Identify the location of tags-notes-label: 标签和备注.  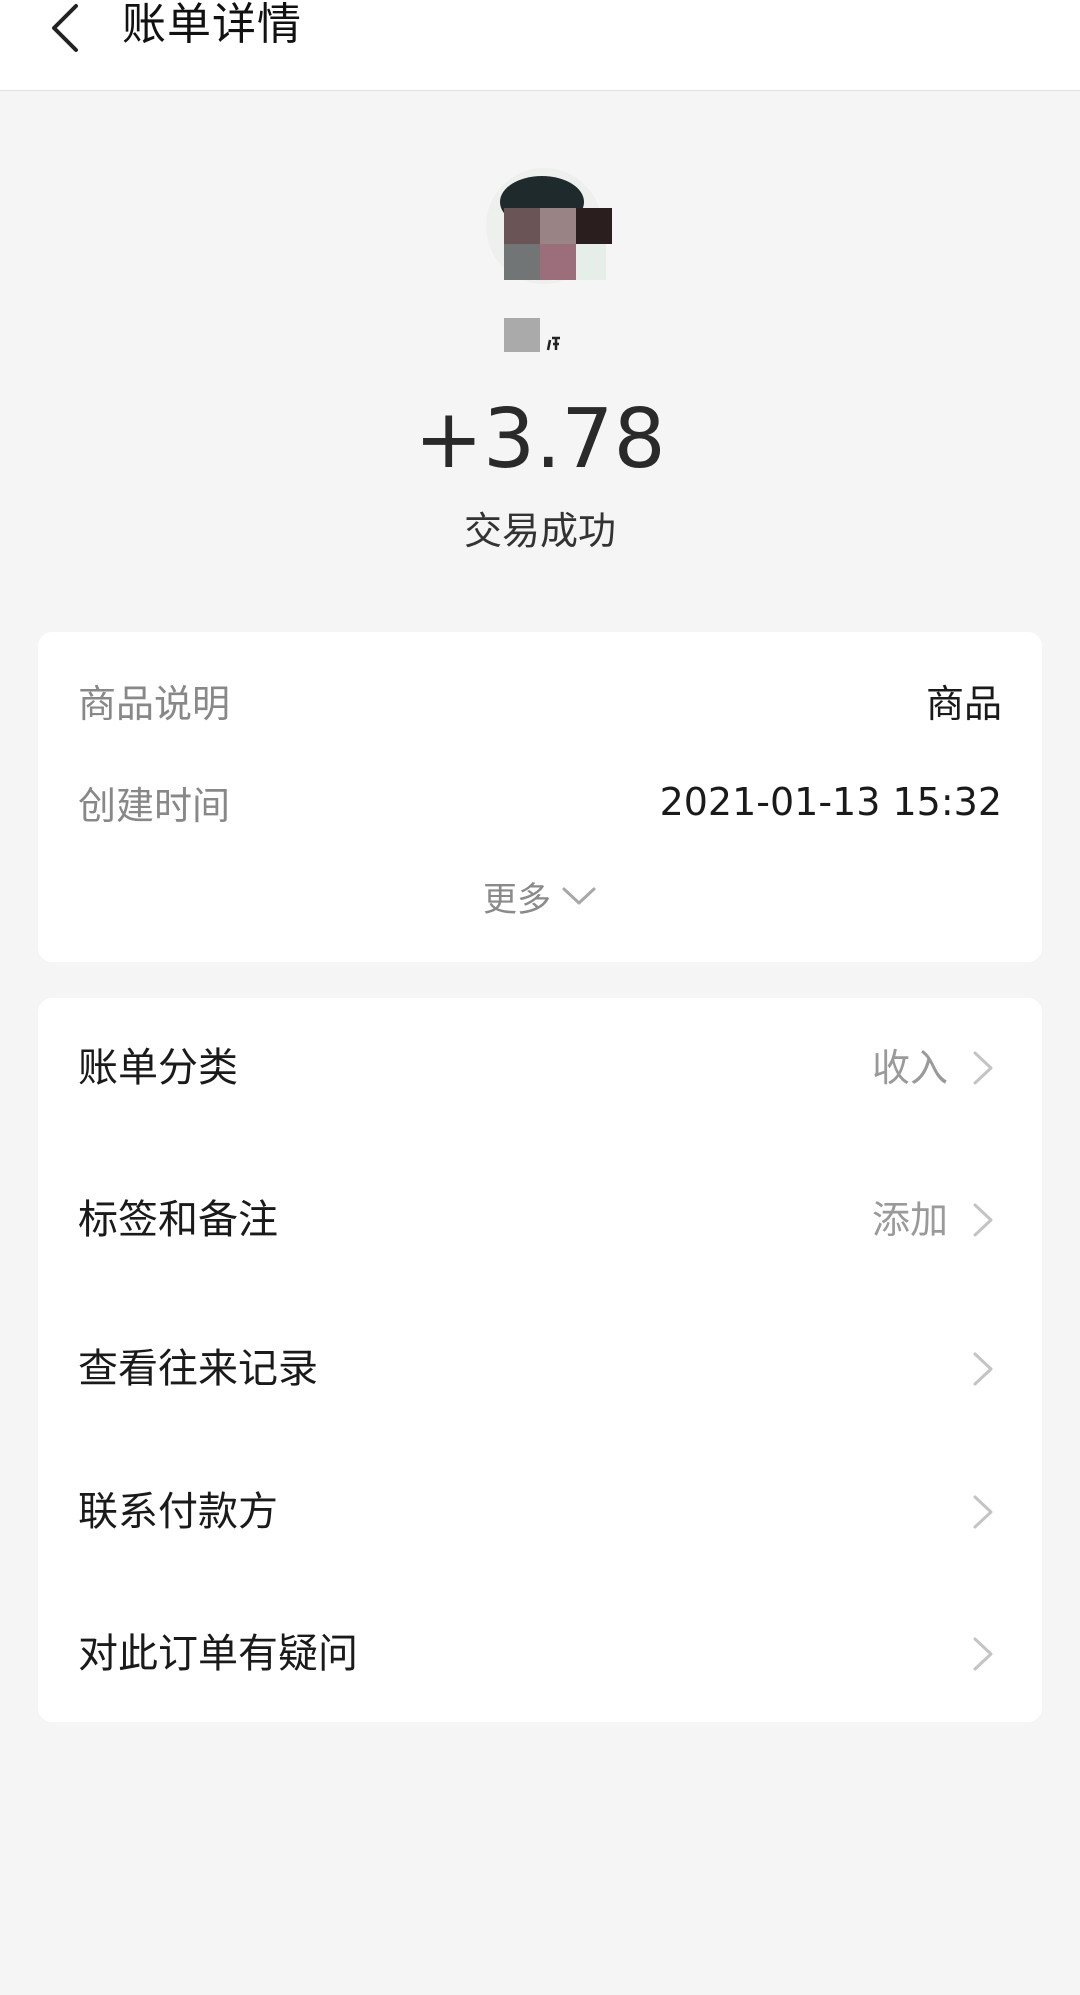
(178, 1220).